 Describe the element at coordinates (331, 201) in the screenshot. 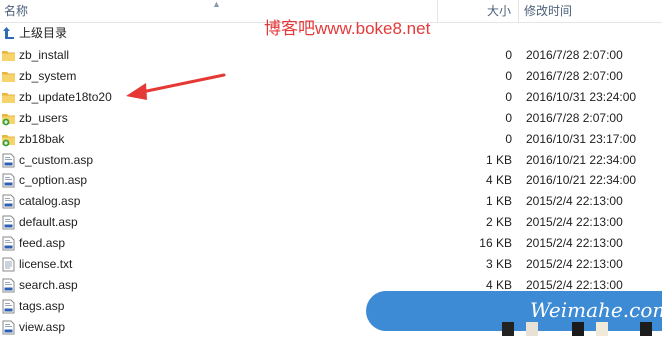

I see `file-row: catalog.asp 1 KB 2015/2/4 22:13:00` at that location.